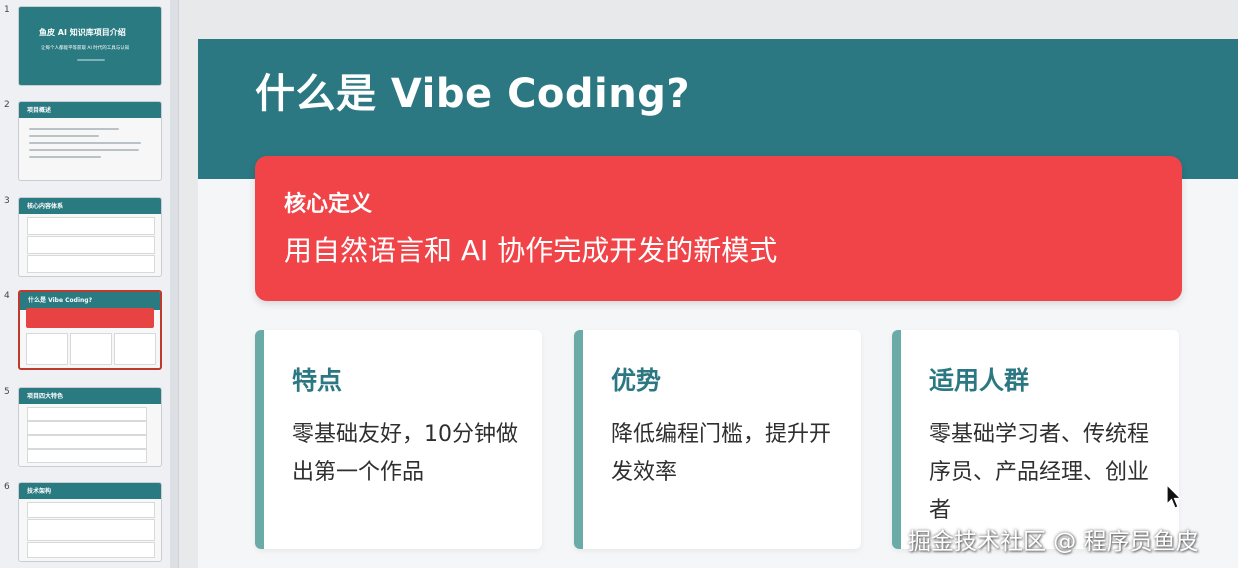 The image size is (1238, 568). What do you see at coordinates (7, 487) in the screenshot?
I see `slide-number: 6` at bounding box center [7, 487].